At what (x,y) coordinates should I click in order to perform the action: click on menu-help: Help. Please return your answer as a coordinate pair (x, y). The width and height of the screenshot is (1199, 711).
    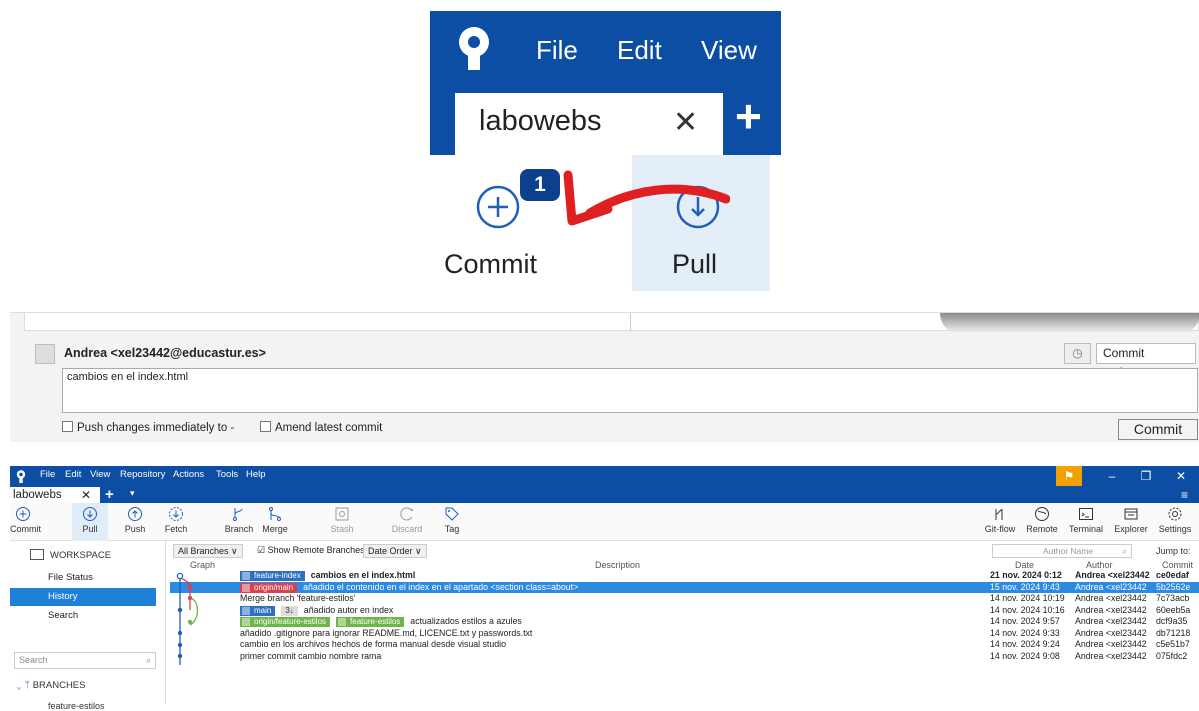
    Looking at the image, I should click on (256, 474).